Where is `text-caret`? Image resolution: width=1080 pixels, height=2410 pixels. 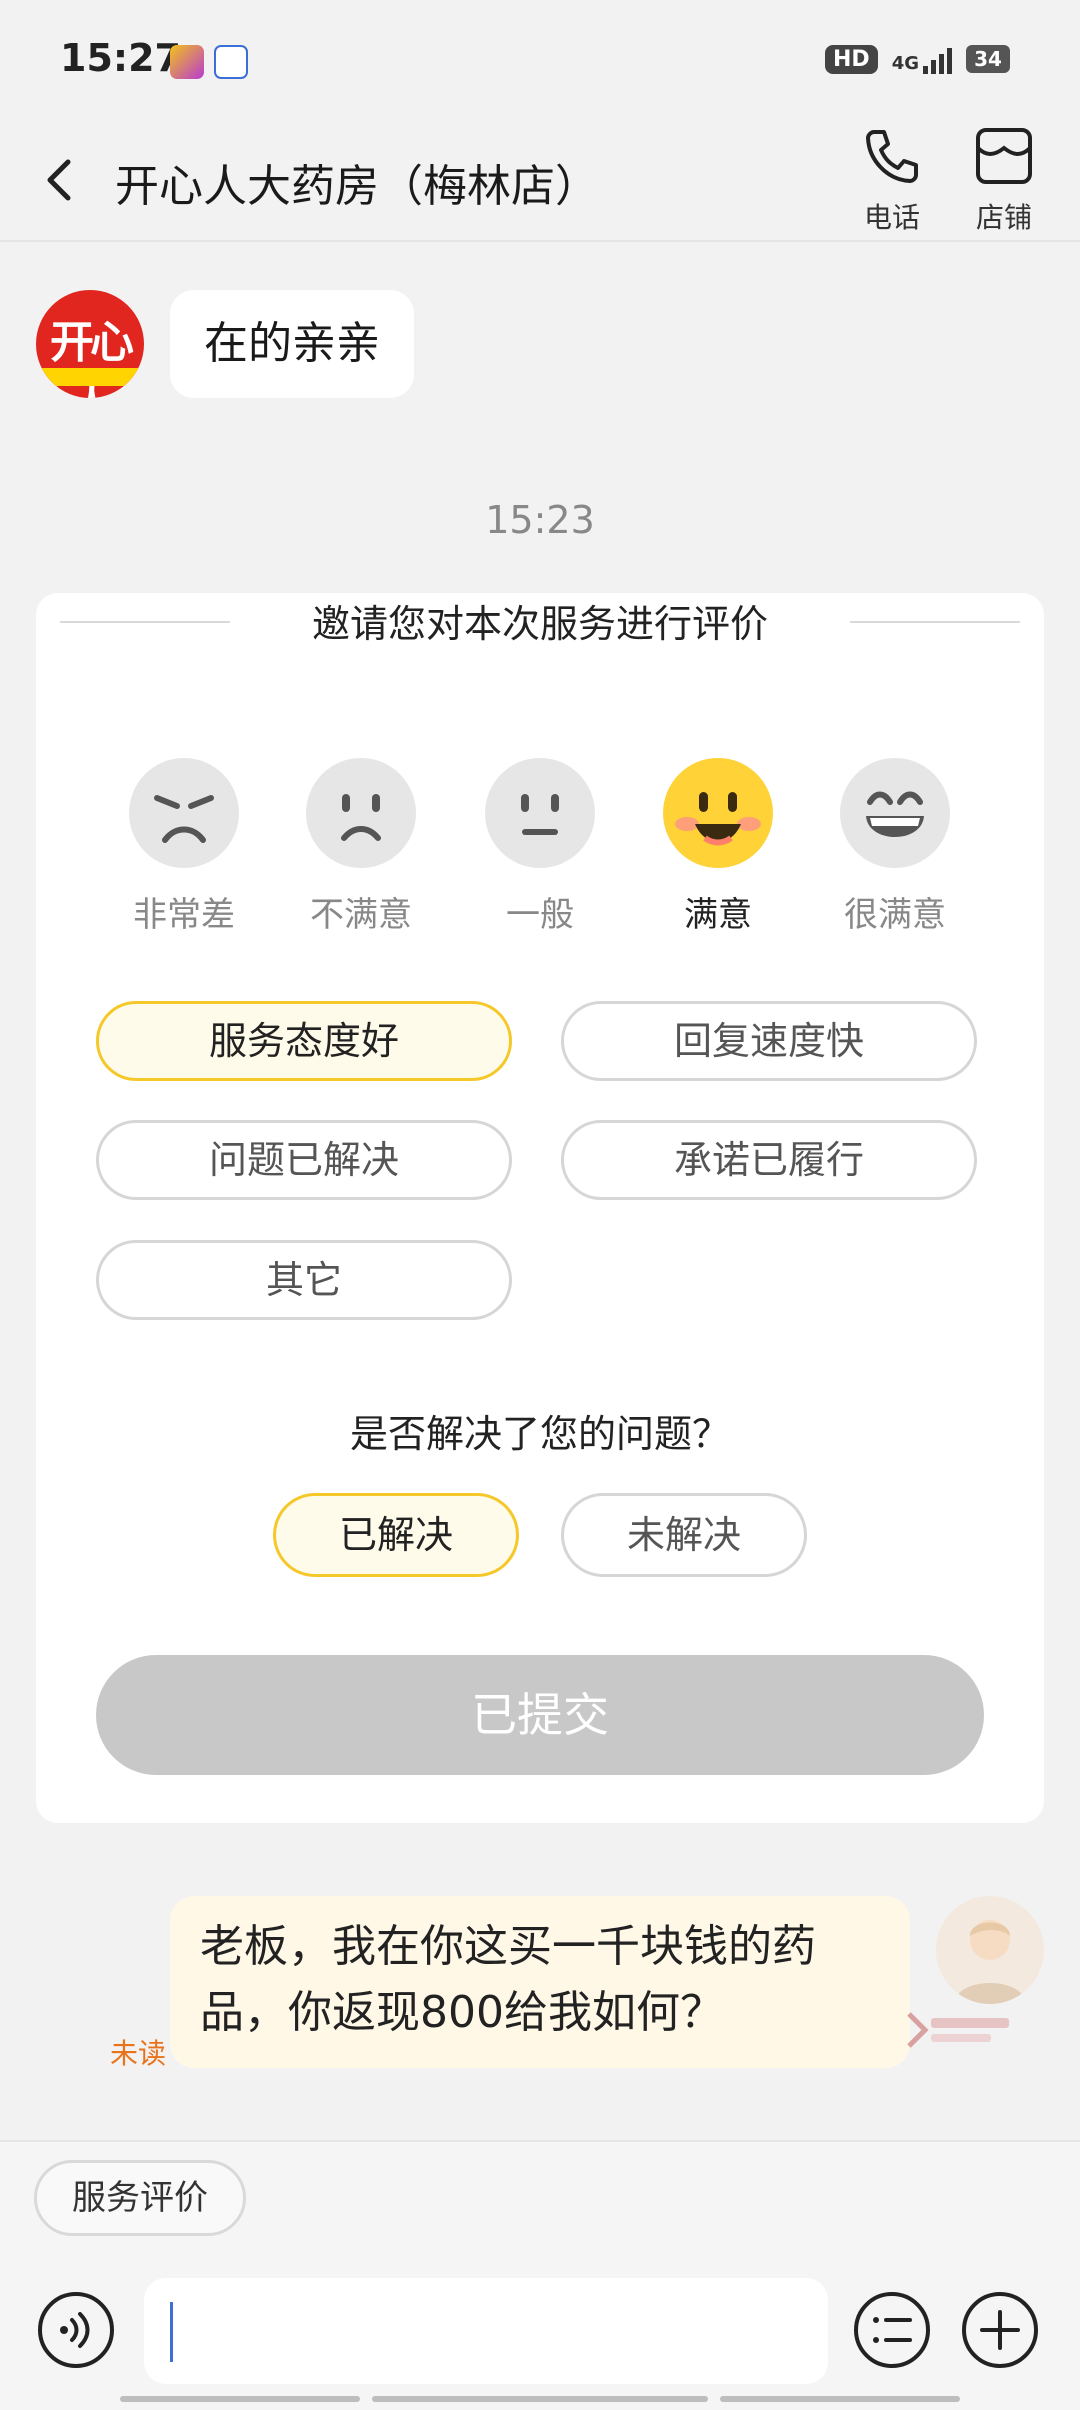 text-caret is located at coordinates (171, 2332).